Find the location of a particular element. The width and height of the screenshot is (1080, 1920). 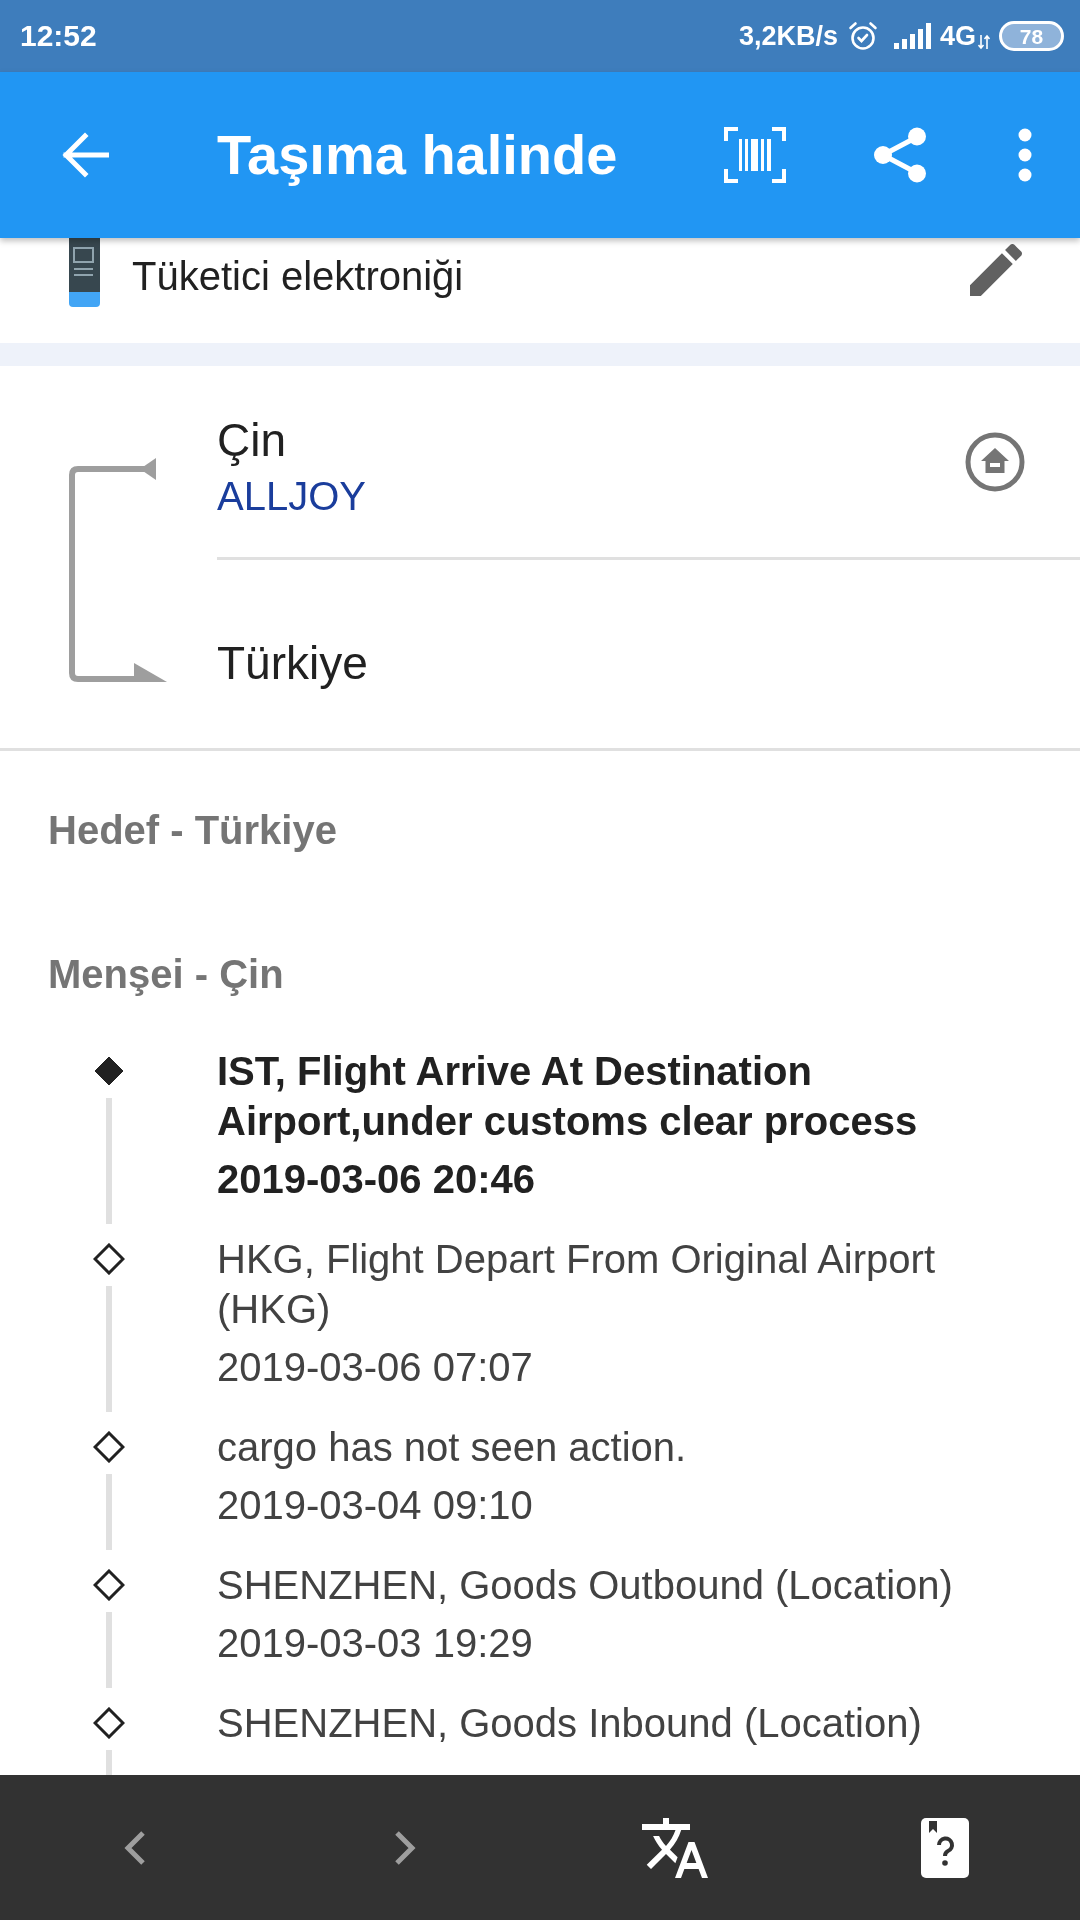

device-icon is located at coordinates (84, 272).